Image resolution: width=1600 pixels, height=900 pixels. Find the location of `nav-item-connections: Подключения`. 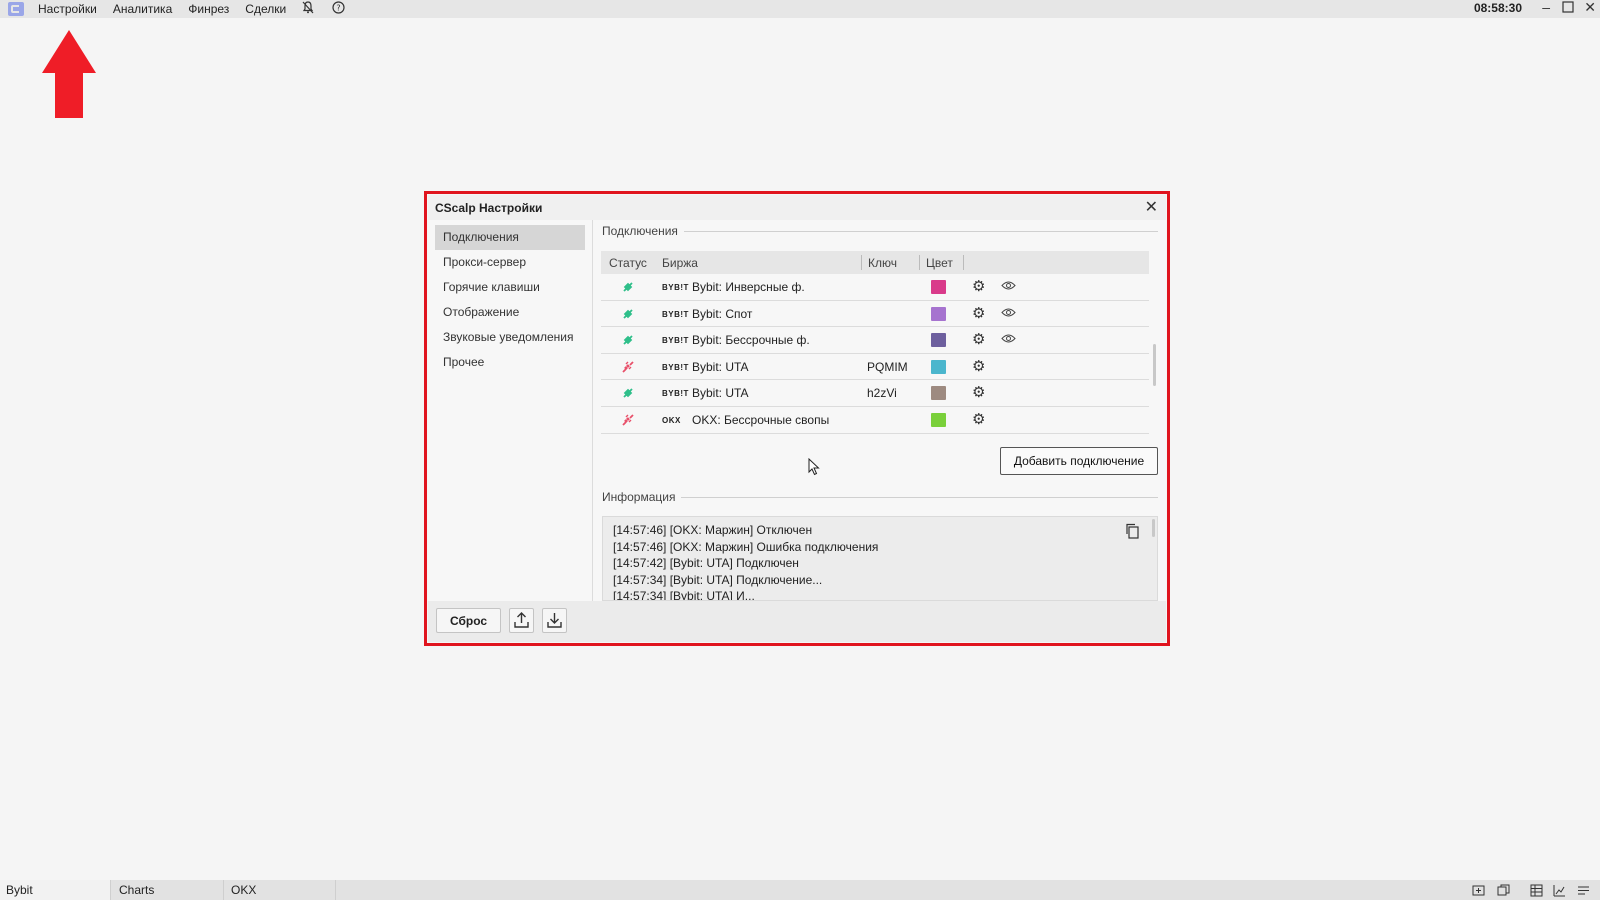

nav-item-connections: Подключения is located at coordinates (510, 237).